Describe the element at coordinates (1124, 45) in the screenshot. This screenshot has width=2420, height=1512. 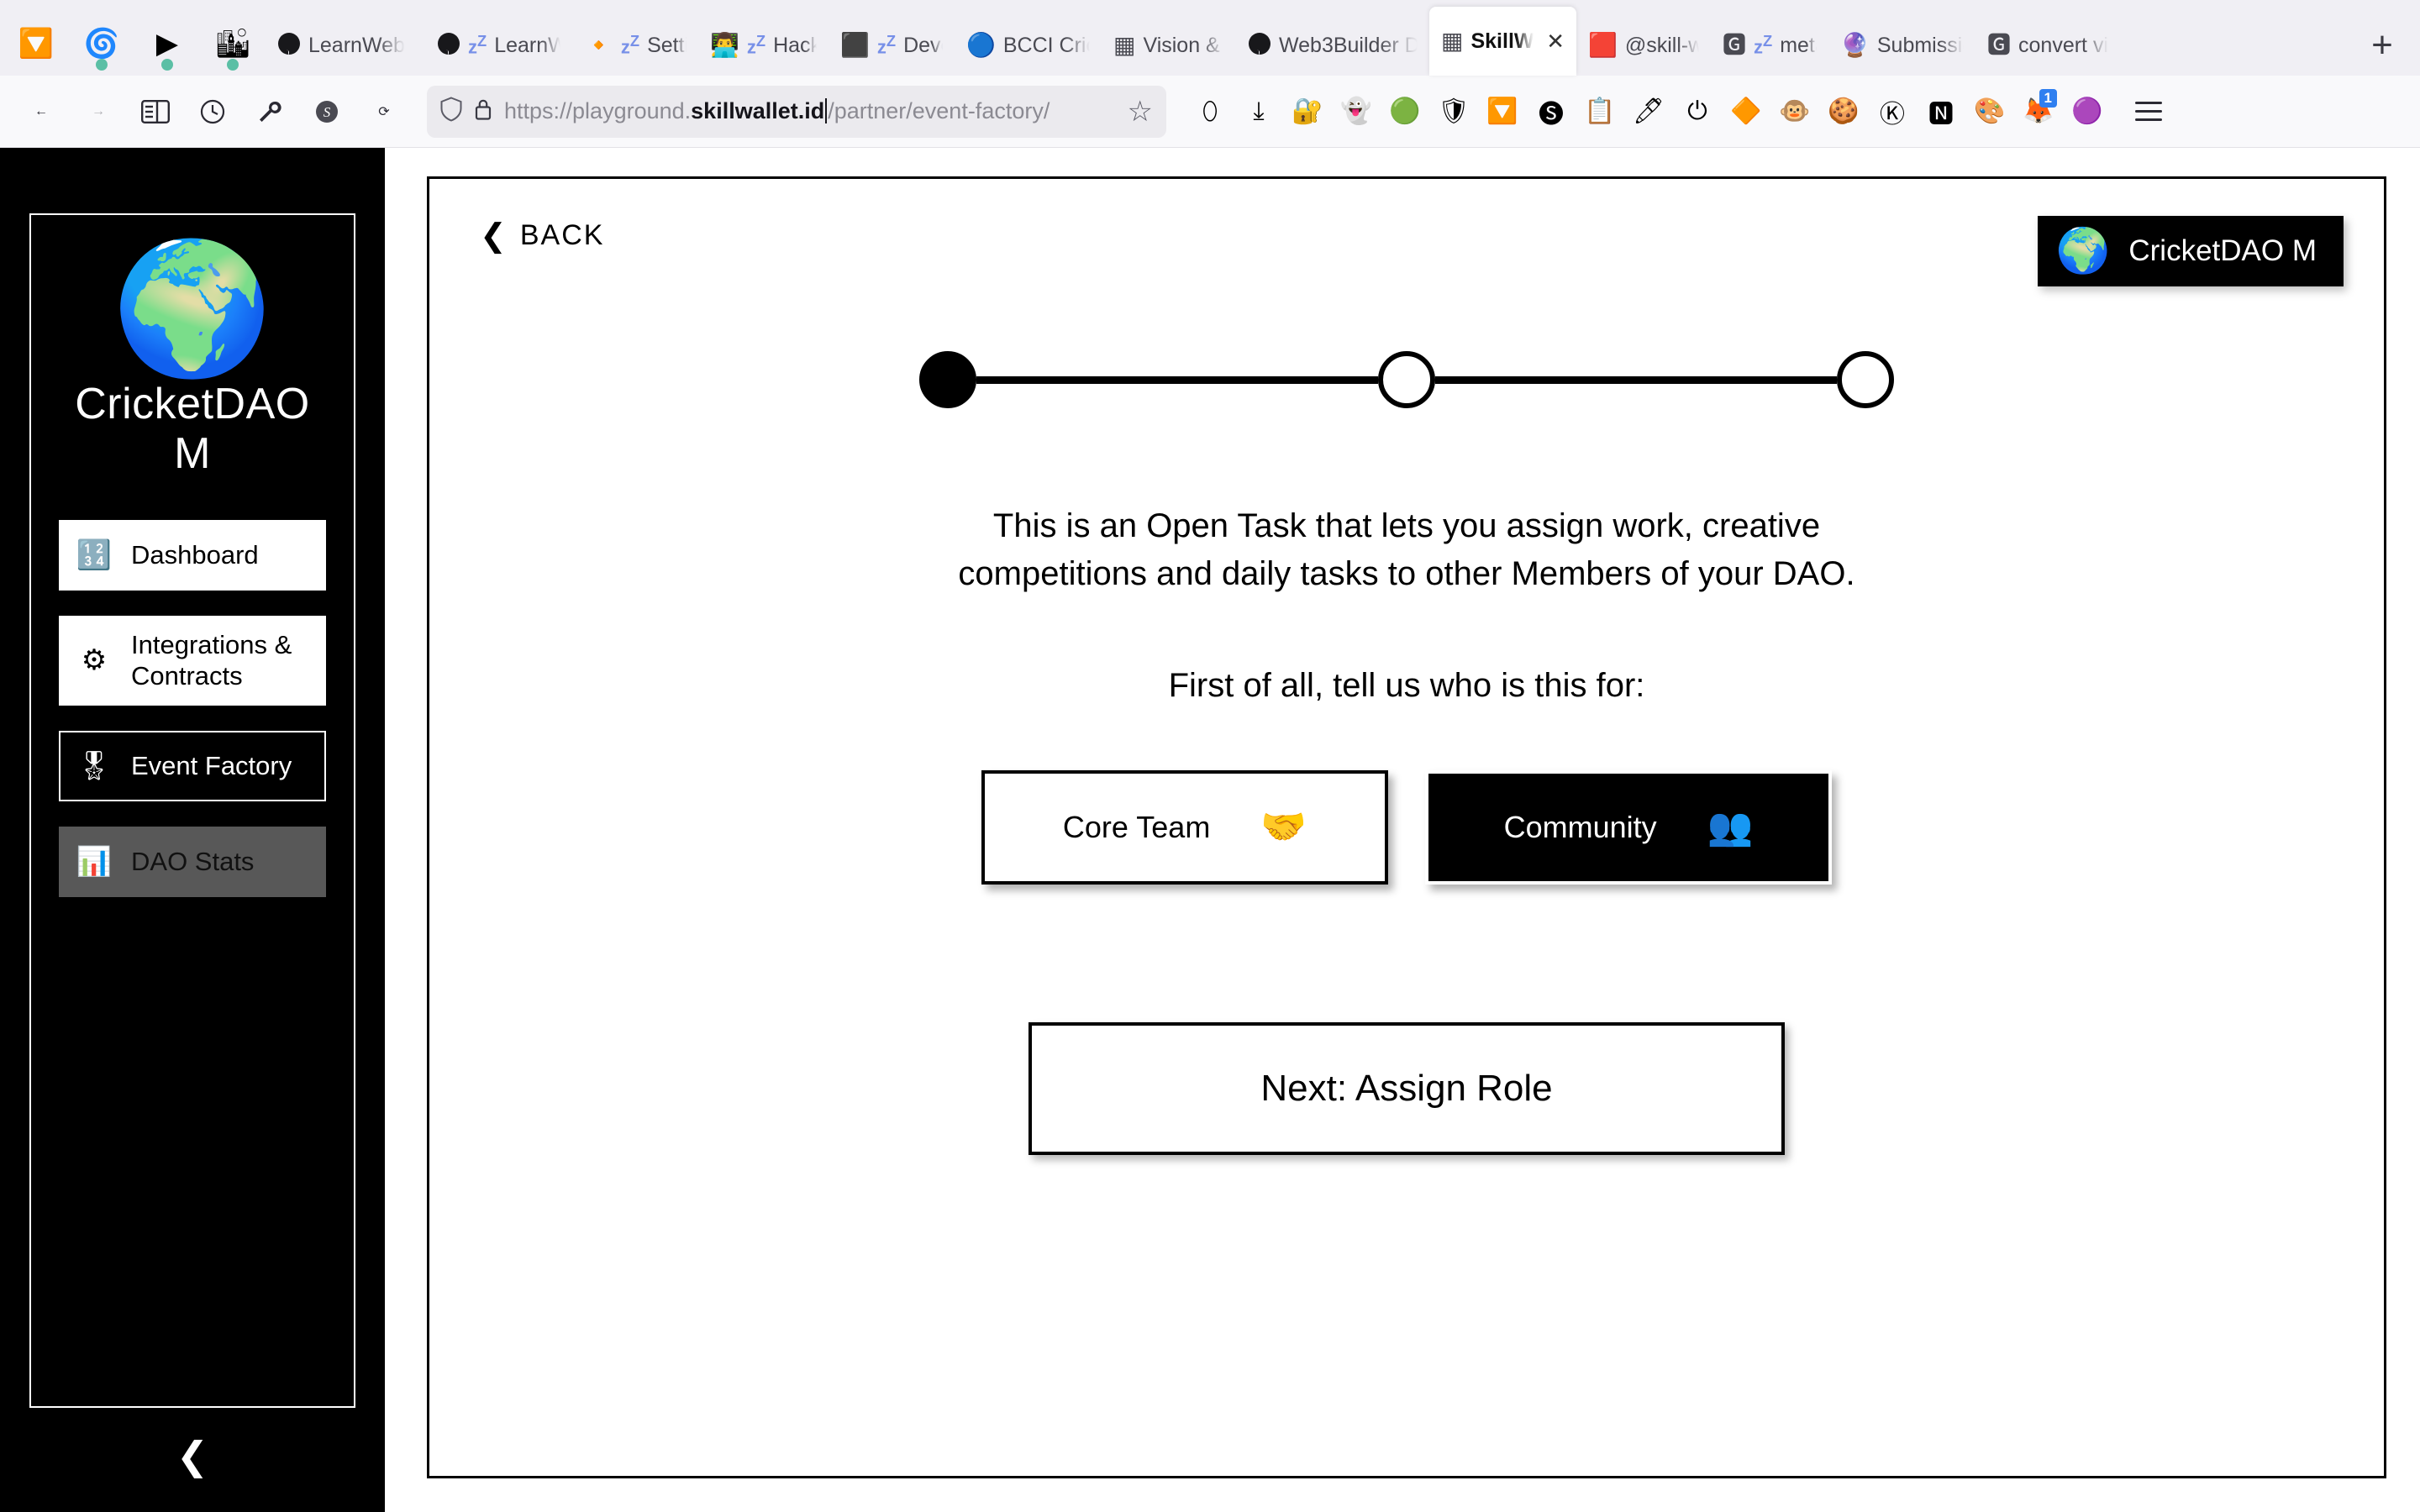
I see `favicon-icon: ▦` at that location.